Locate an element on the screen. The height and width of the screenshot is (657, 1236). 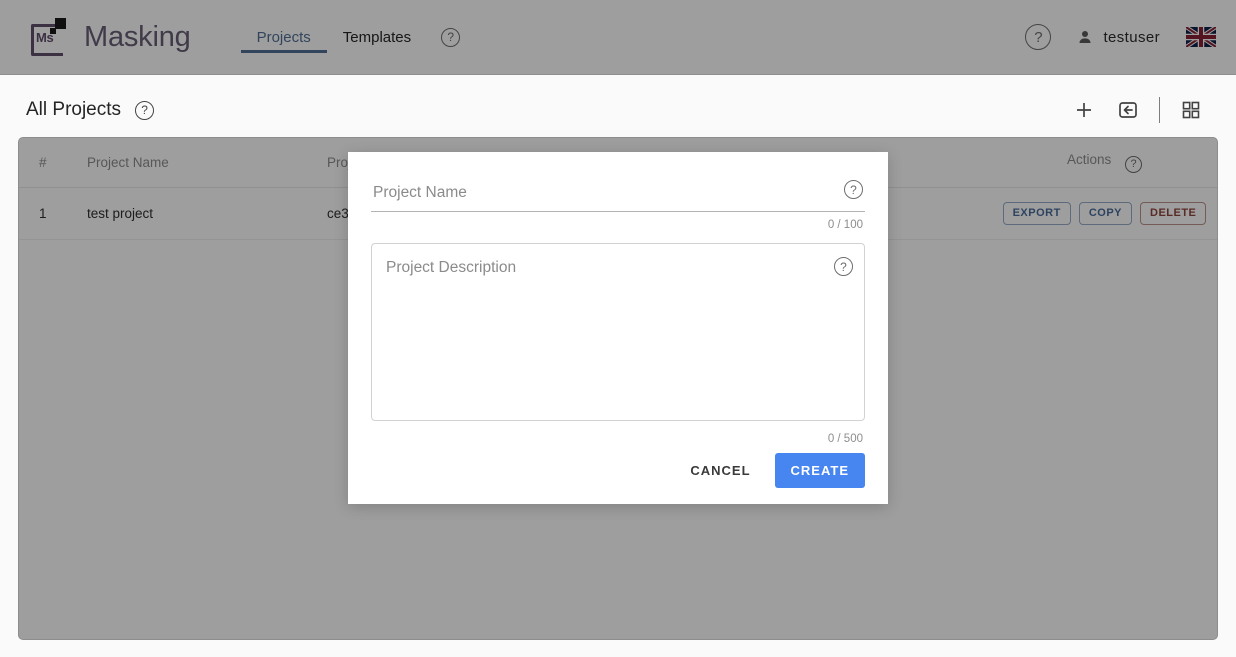
column-header-num: # is located at coordinates (48, 163).